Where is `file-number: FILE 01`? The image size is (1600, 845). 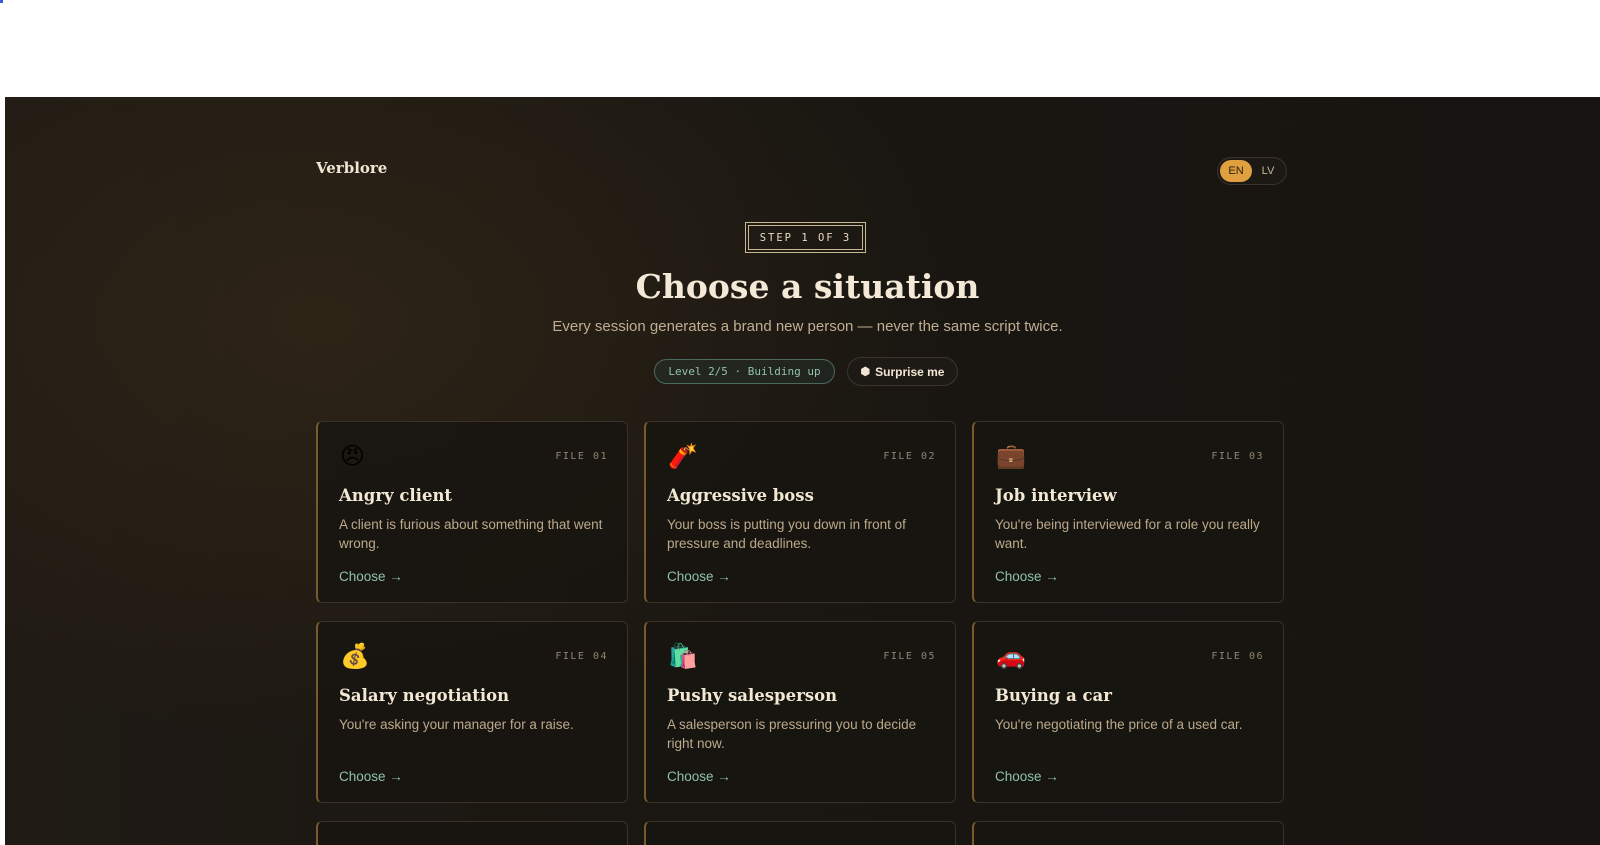 file-number: FILE 01 is located at coordinates (581, 456).